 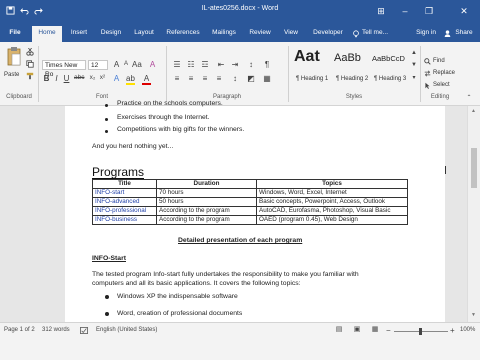 I want to click on proofing-icon, so click(x=84, y=330).